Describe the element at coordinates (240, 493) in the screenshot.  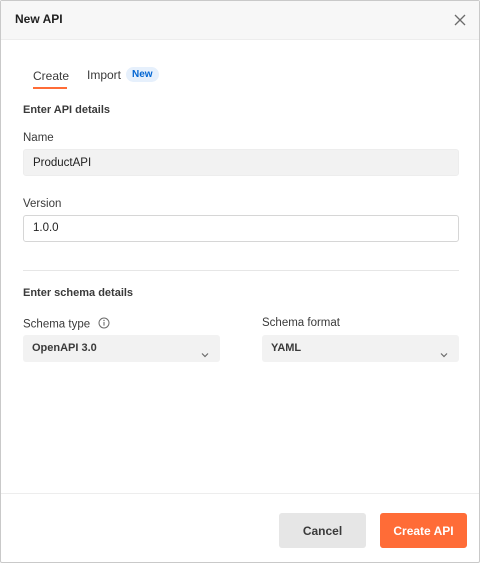
I see `footer-divider` at that location.